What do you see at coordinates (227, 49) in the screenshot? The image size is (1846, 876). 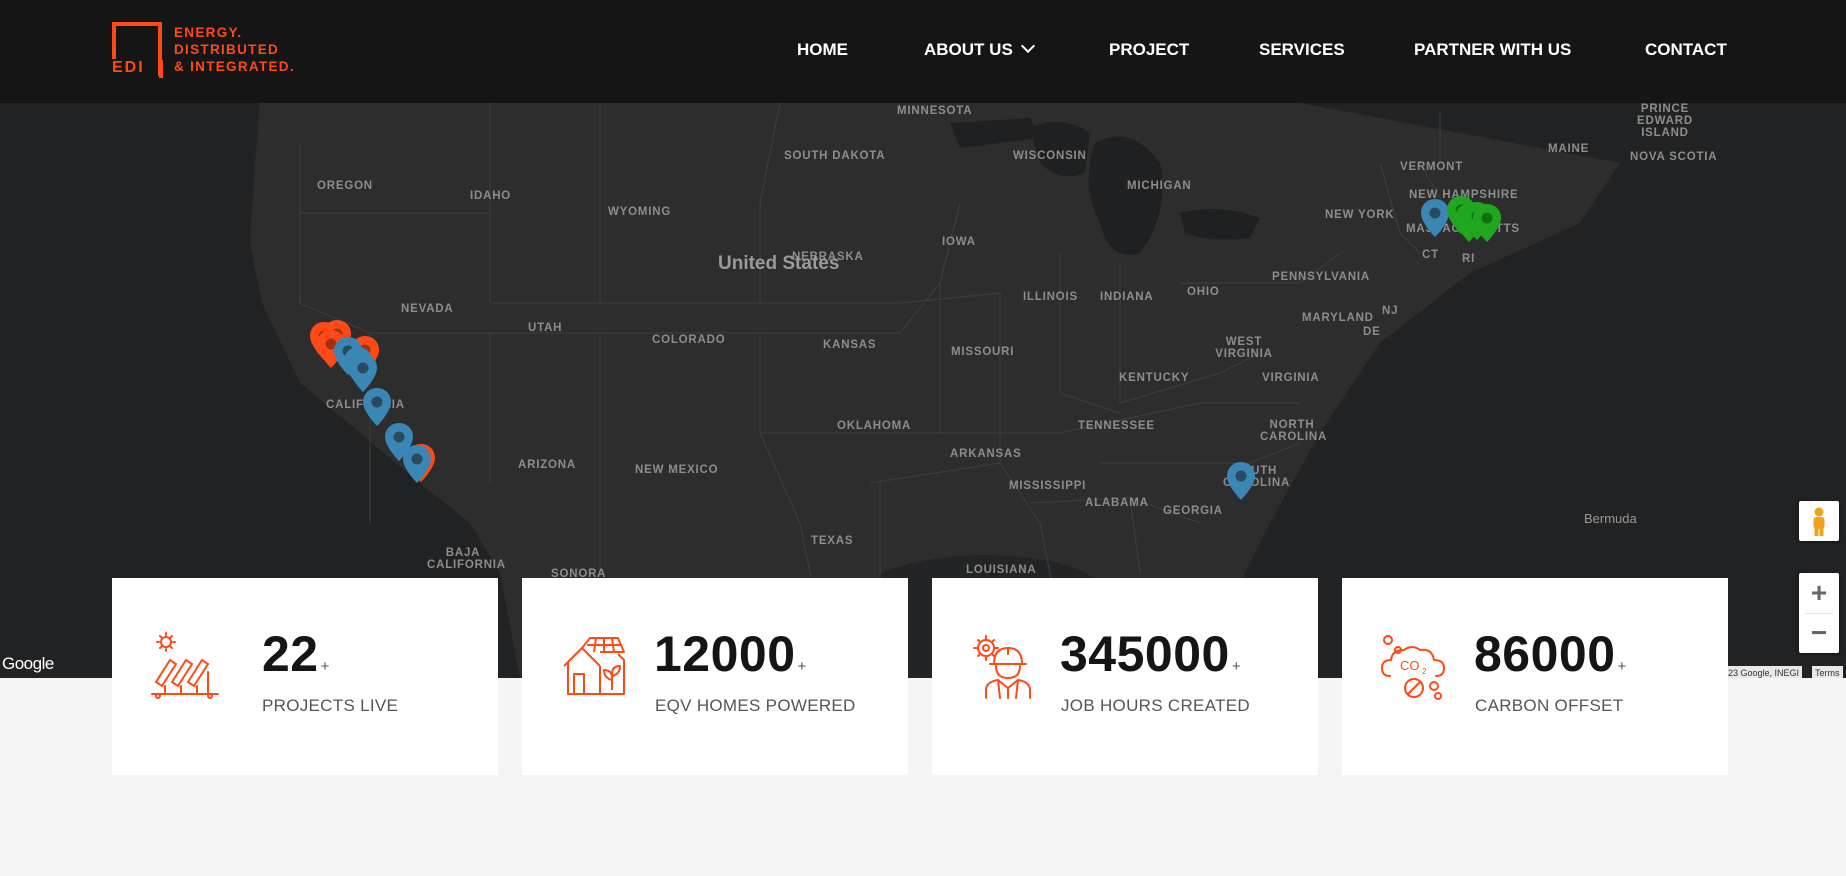 I see `logo-line: DISTRIBUTED` at bounding box center [227, 49].